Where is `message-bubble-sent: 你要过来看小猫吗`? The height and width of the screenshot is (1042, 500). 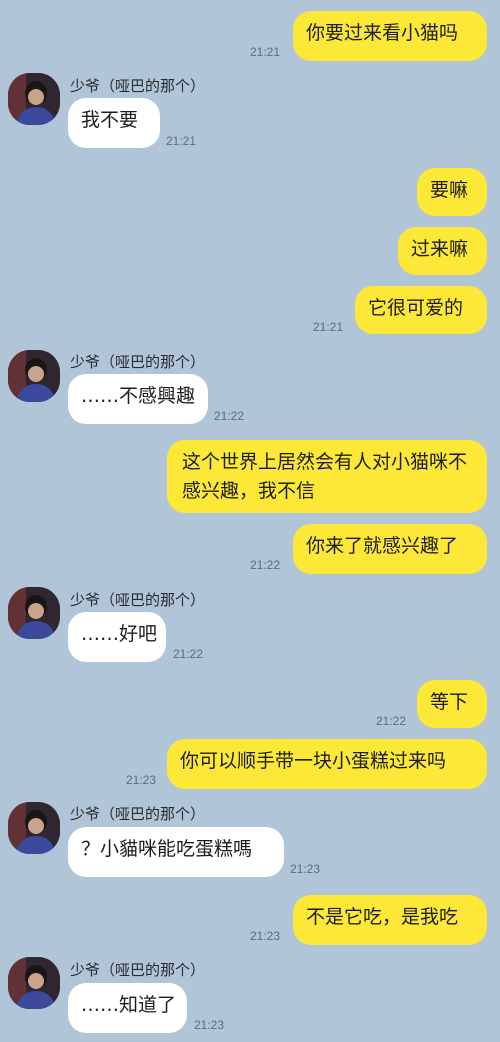
message-bubble-sent: 你要过来看小猫吗 is located at coordinates (390, 36).